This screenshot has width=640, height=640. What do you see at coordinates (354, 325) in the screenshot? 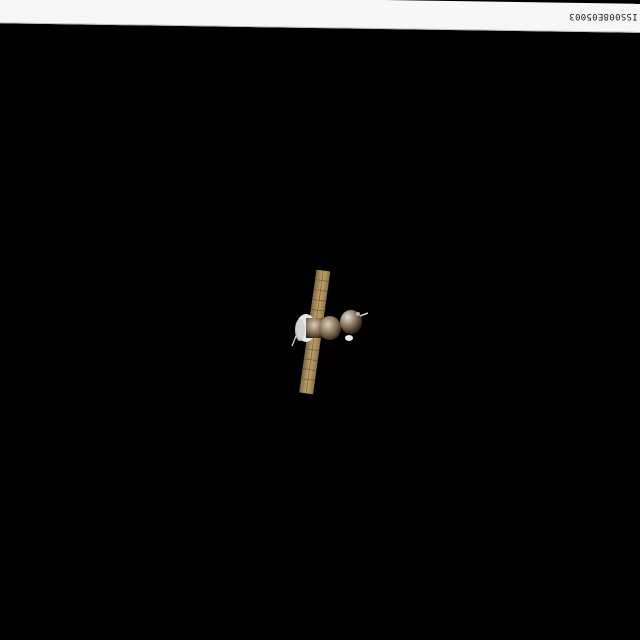
I see `orbital-module` at bounding box center [354, 325].